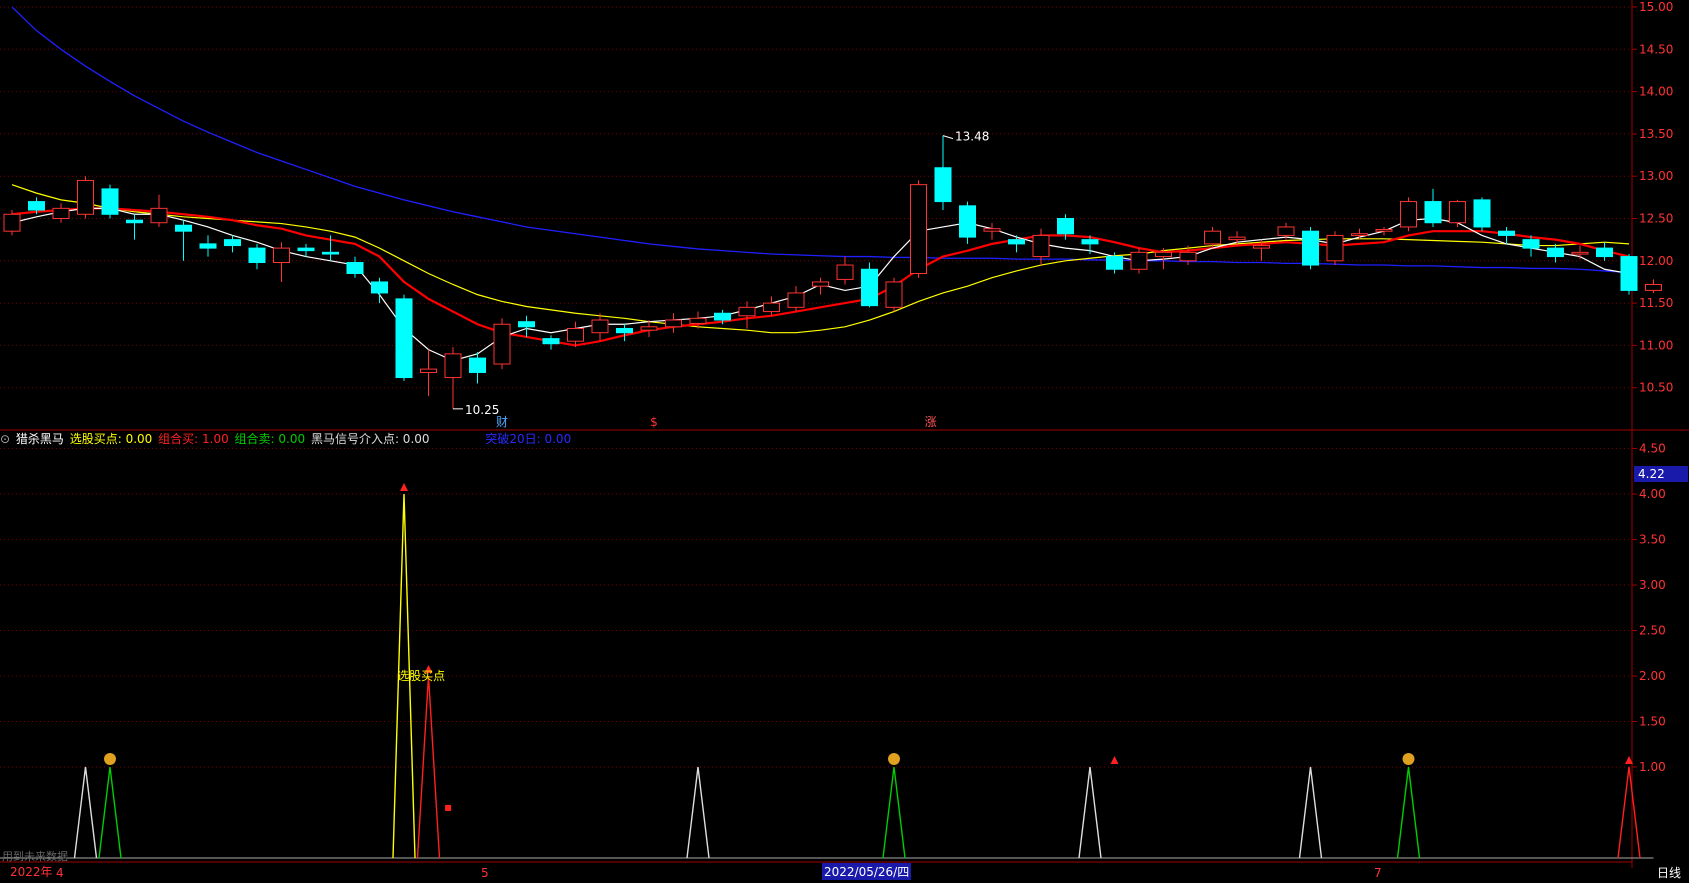 This screenshot has height=883, width=1689. I want to click on legend-item-combo-sell: 组合卖: 0.00, so click(270, 439).